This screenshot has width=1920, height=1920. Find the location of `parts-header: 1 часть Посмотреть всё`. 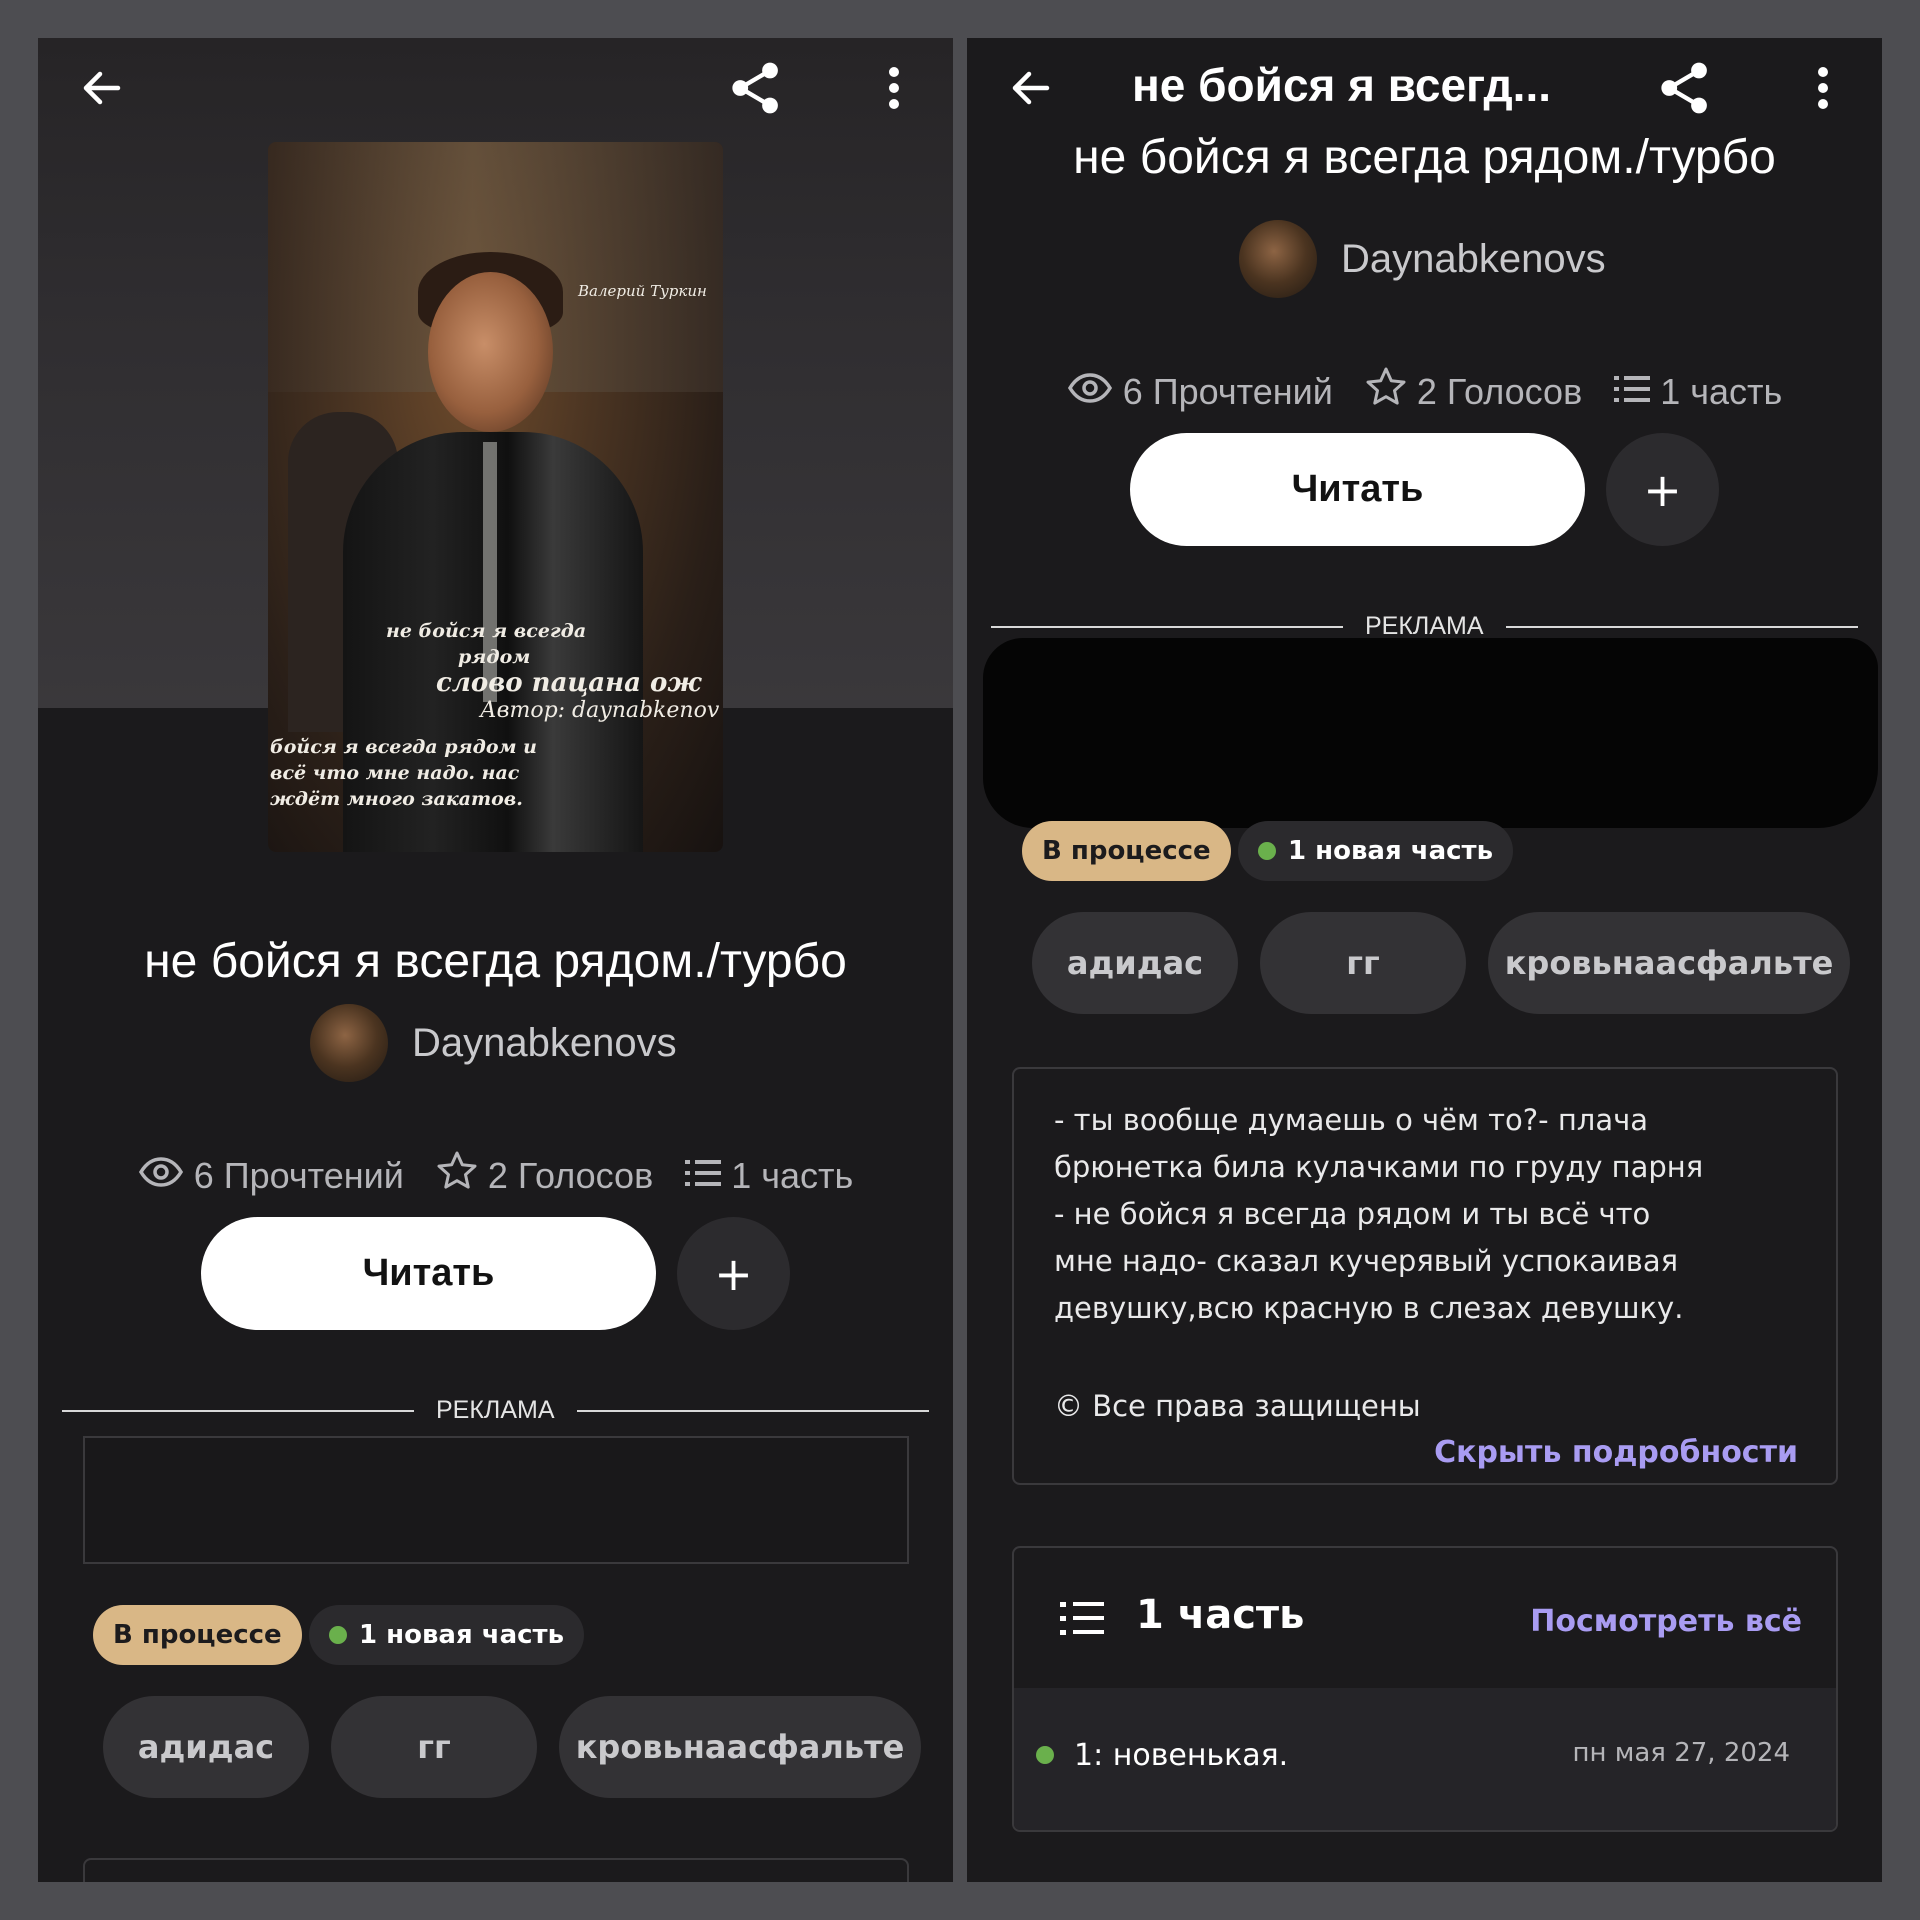

parts-header: 1 часть Посмотреть всё is located at coordinates (1425, 1618).